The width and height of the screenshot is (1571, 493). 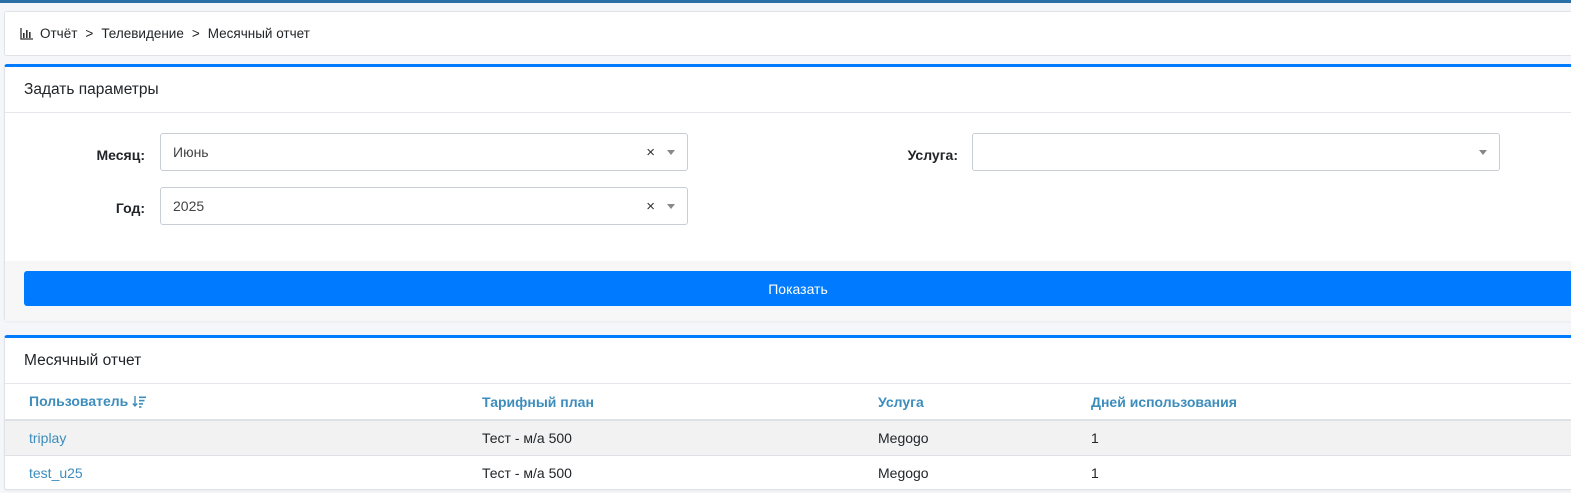 What do you see at coordinates (231, 472) in the screenshot?
I see `table-cell-user: test_u25` at bounding box center [231, 472].